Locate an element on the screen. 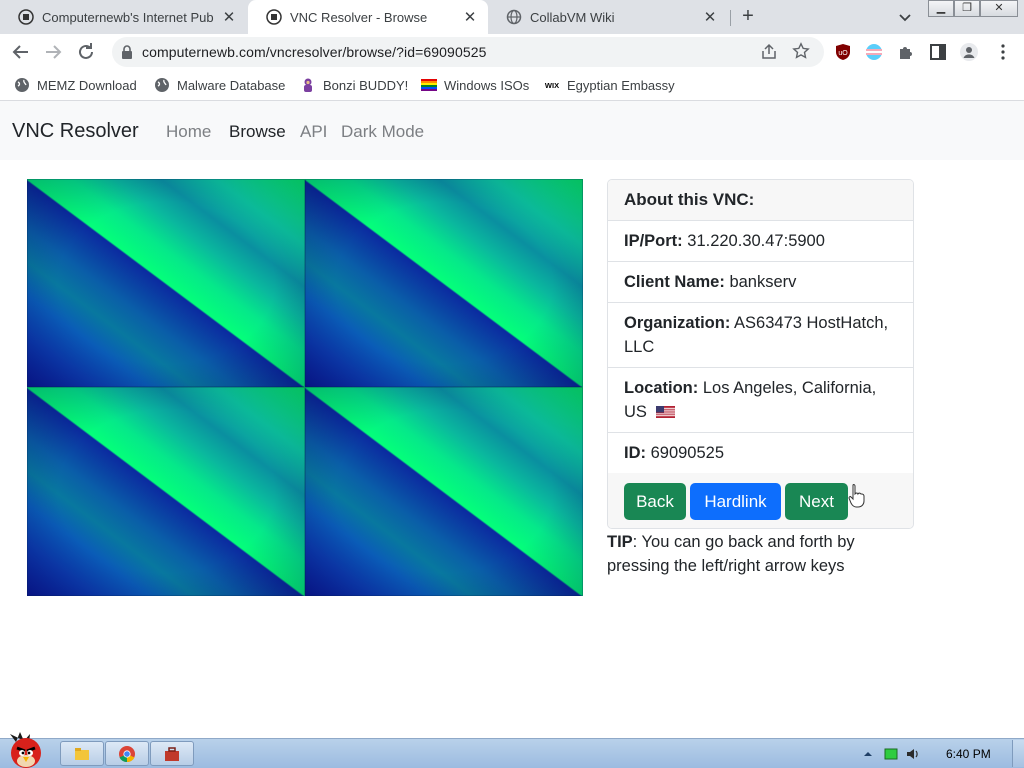 This screenshot has height=768, width=1024. info-label: Organization: is located at coordinates (677, 323).